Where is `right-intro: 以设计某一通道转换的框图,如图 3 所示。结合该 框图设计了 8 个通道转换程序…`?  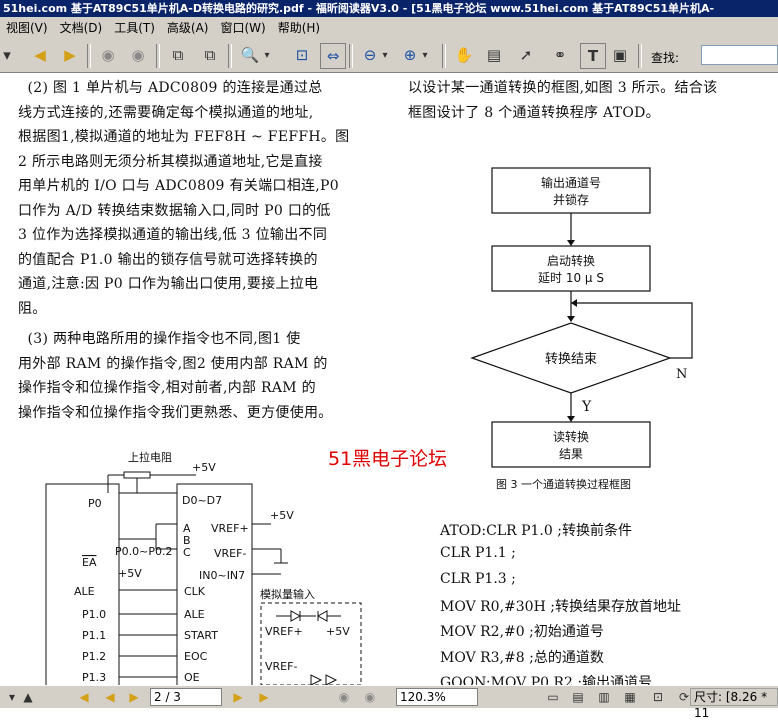
right-intro: 以设计某一通道转换的框图,如图 3 所示。结合该 框图设计了 8 个通道转换程序… is located at coordinates (563, 100).